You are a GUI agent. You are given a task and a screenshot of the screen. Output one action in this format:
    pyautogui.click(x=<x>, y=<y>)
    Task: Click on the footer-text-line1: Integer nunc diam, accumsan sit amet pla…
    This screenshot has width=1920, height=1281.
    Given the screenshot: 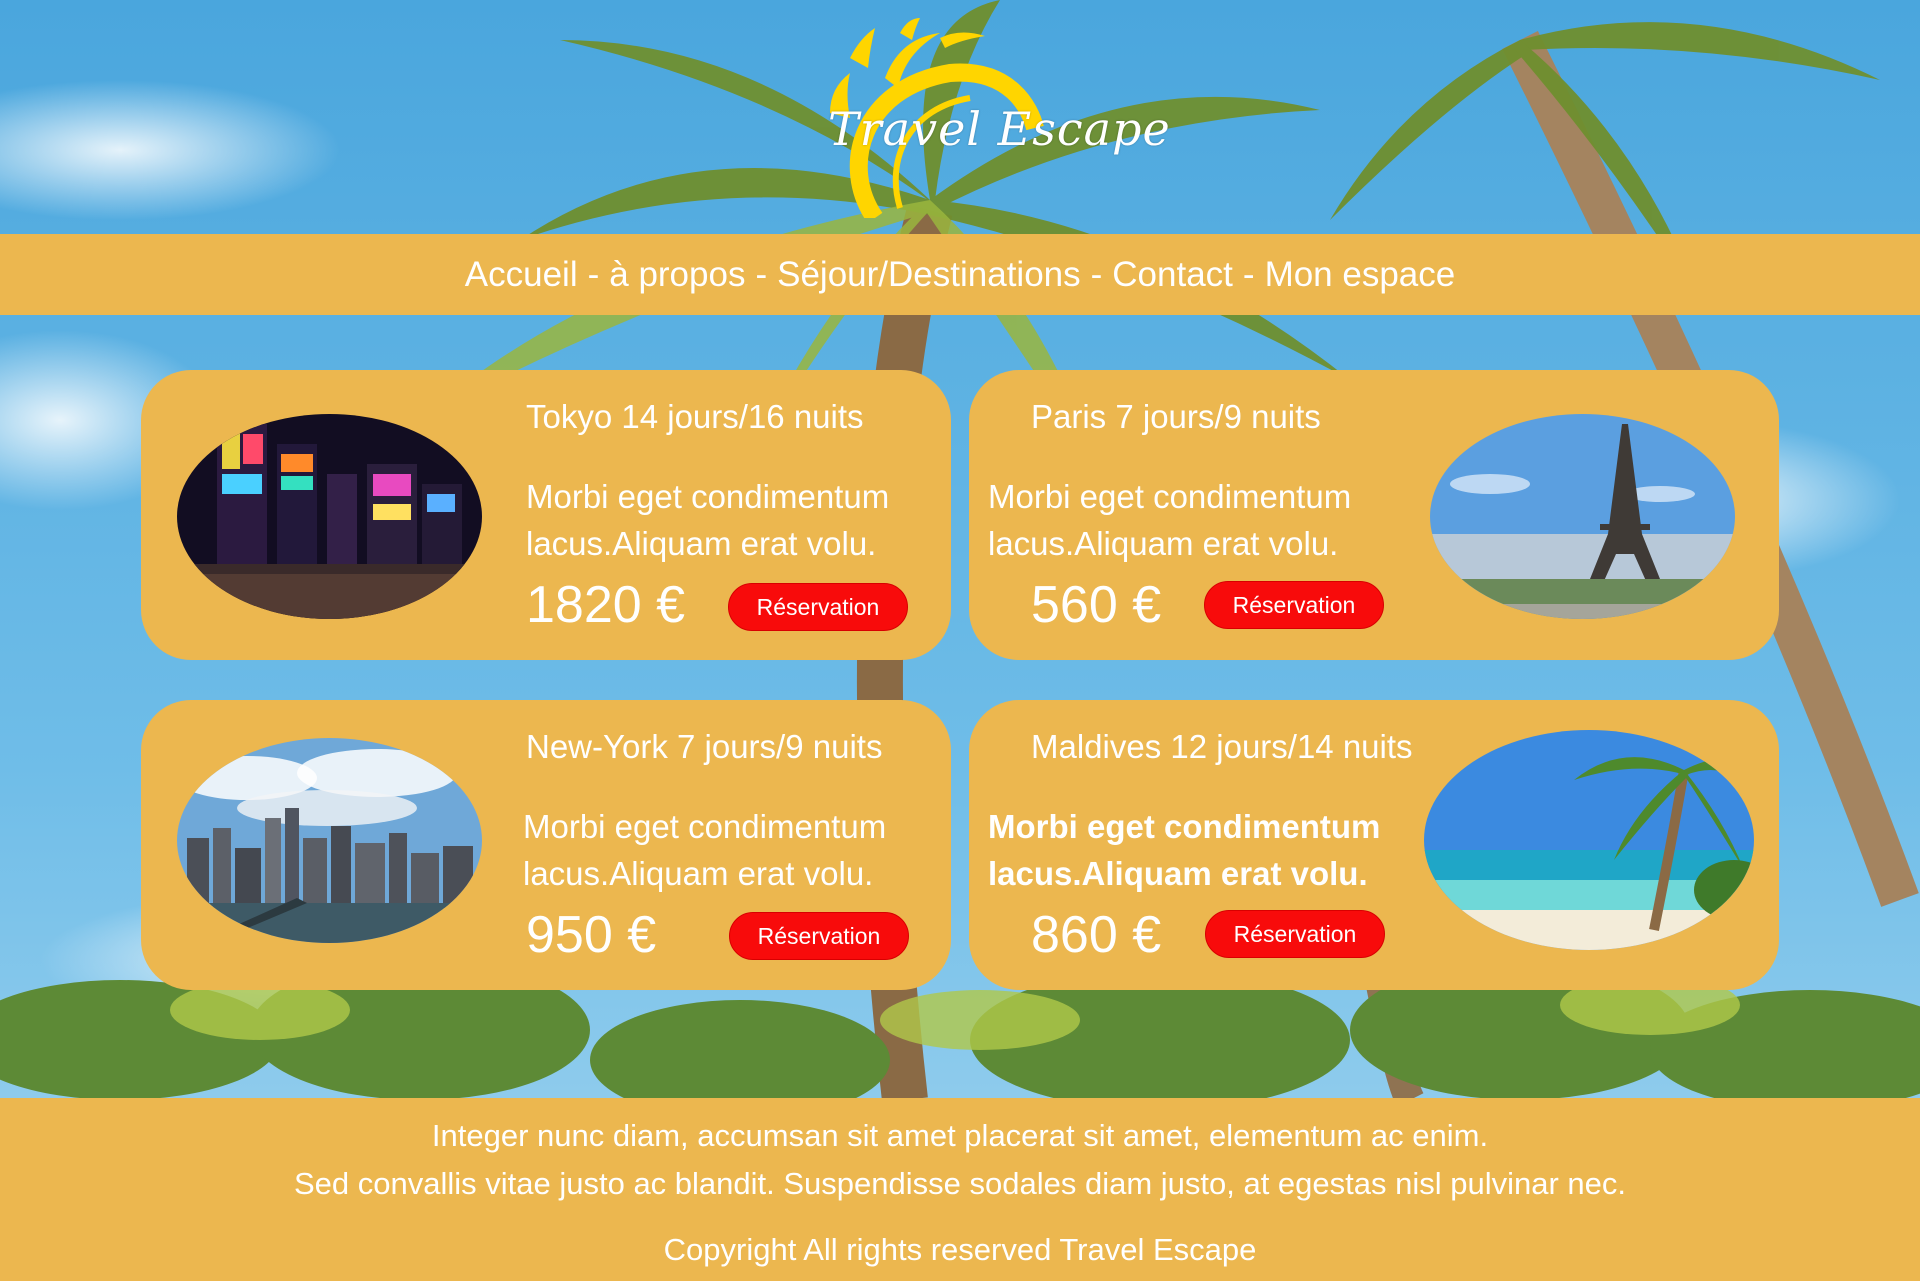 What is the action you would take?
    pyautogui.click(x=960, y=1135)
    